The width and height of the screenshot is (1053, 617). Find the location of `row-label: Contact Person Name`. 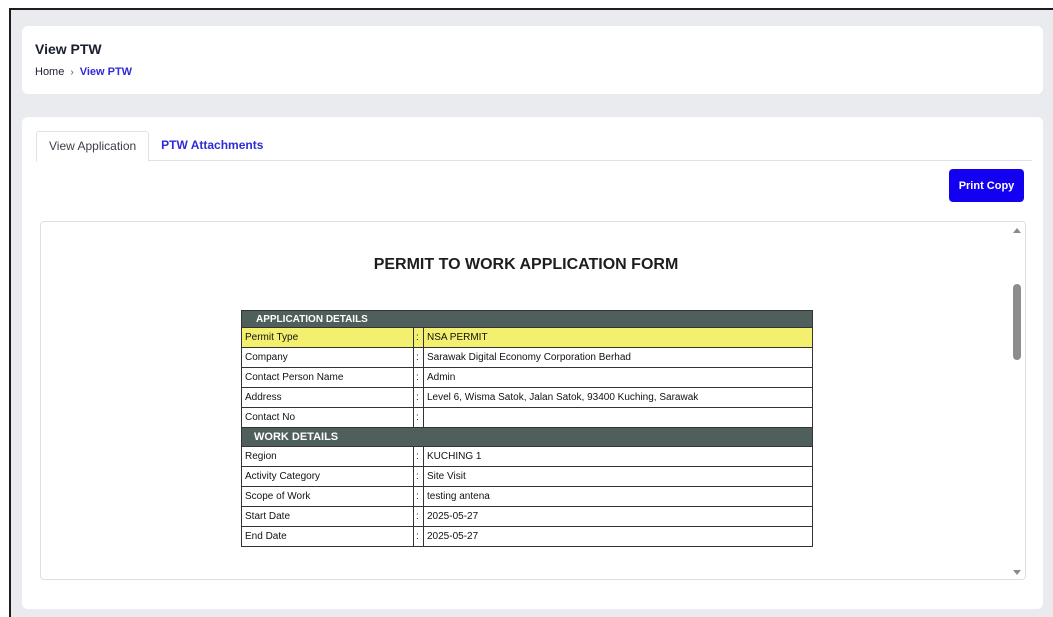

row-label: Contact Person Name is located at coordinates (327, 377).